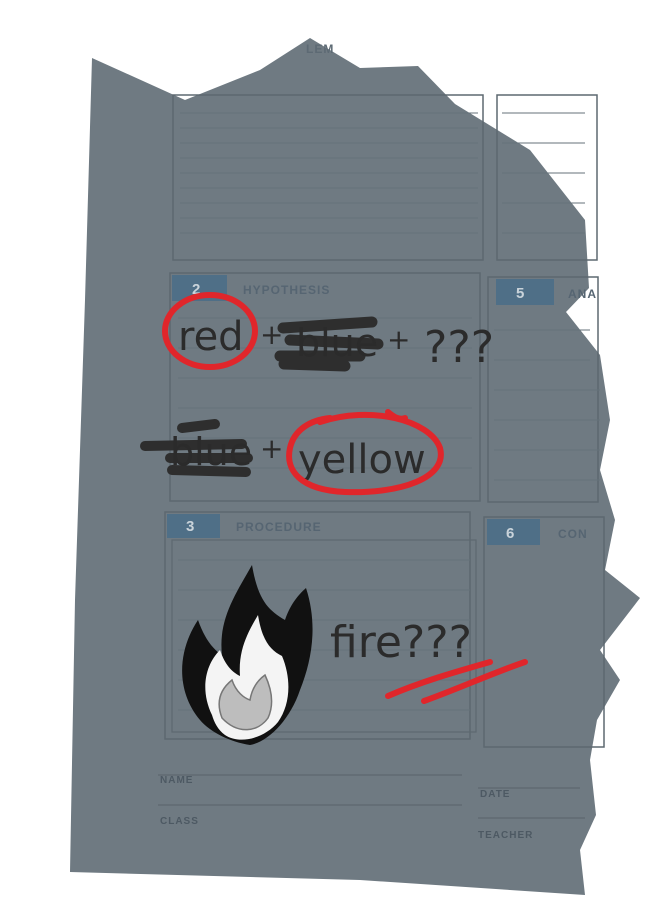 The image size is (672, 921). What do you see at coordinates (495, 794) in the screenshot?
I see `date-field-label: DATE` at bounding box center [495, 794].